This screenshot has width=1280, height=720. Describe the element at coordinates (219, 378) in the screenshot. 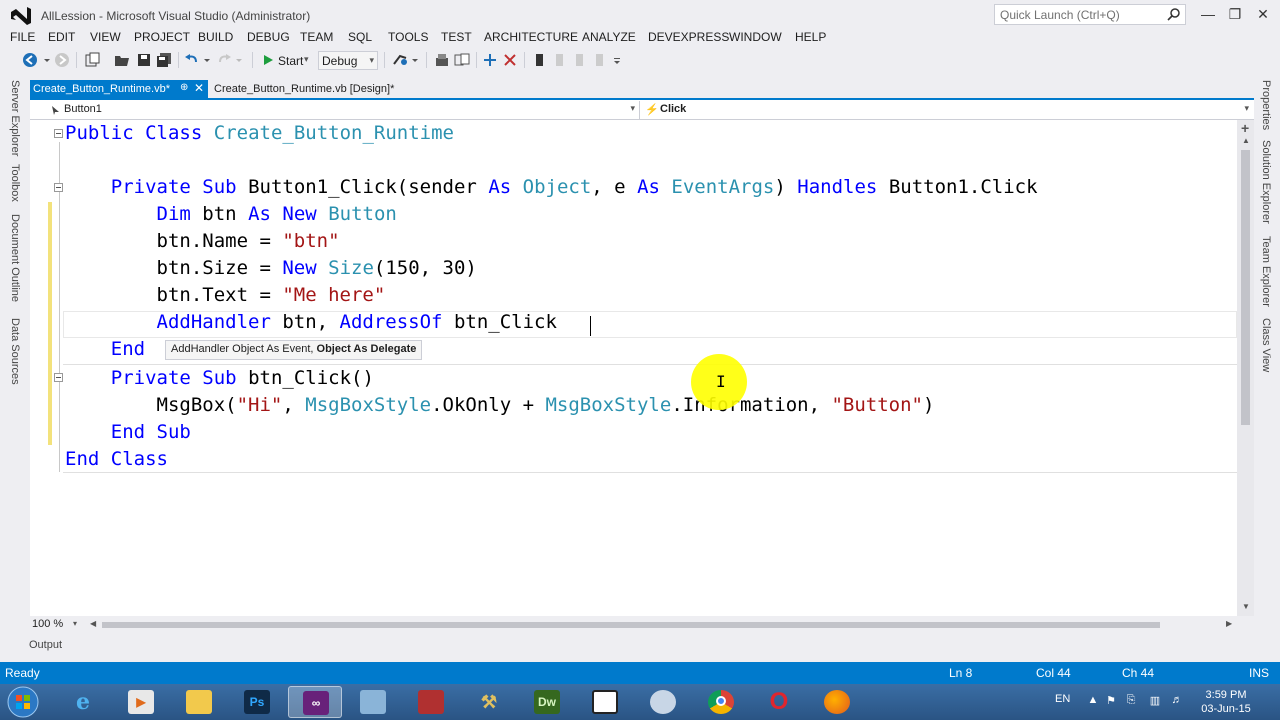

I see `code-line-10: Private Sub btn_Click()` at that location.